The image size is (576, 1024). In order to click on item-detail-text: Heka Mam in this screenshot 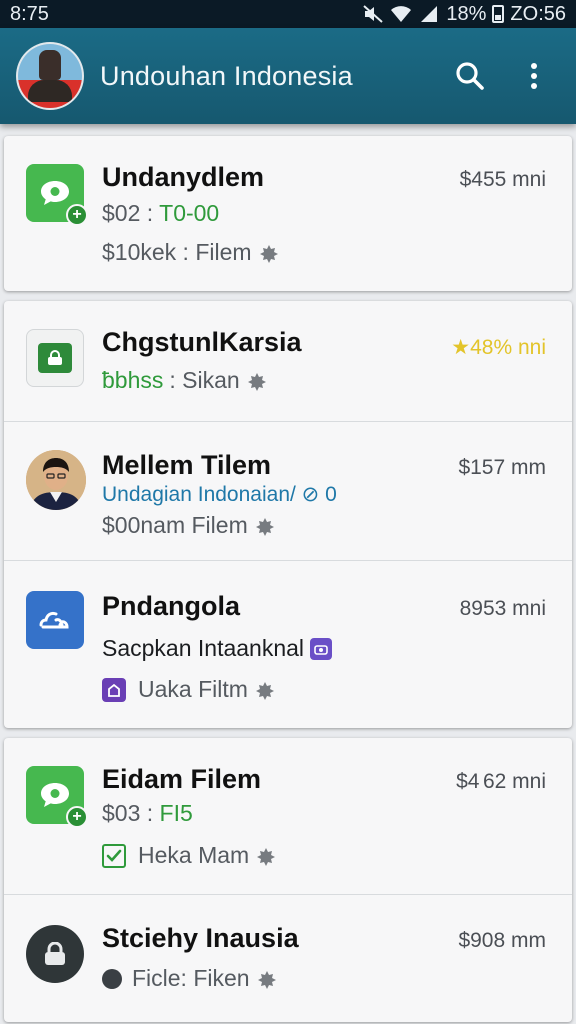, I will do `click(194, 855)`.